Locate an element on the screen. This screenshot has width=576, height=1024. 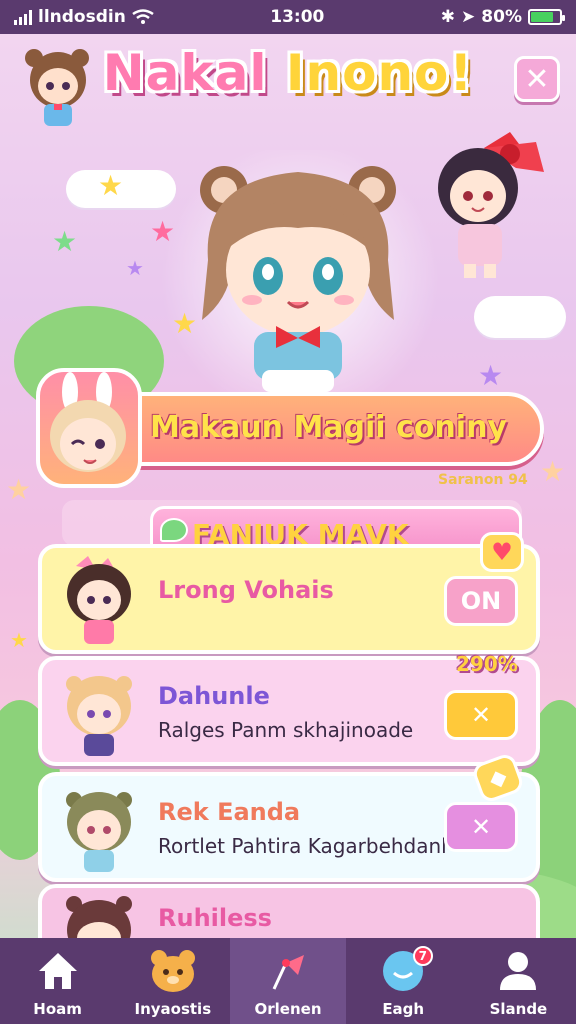
location-icon: ➤ is located at coordinates (468, 17).